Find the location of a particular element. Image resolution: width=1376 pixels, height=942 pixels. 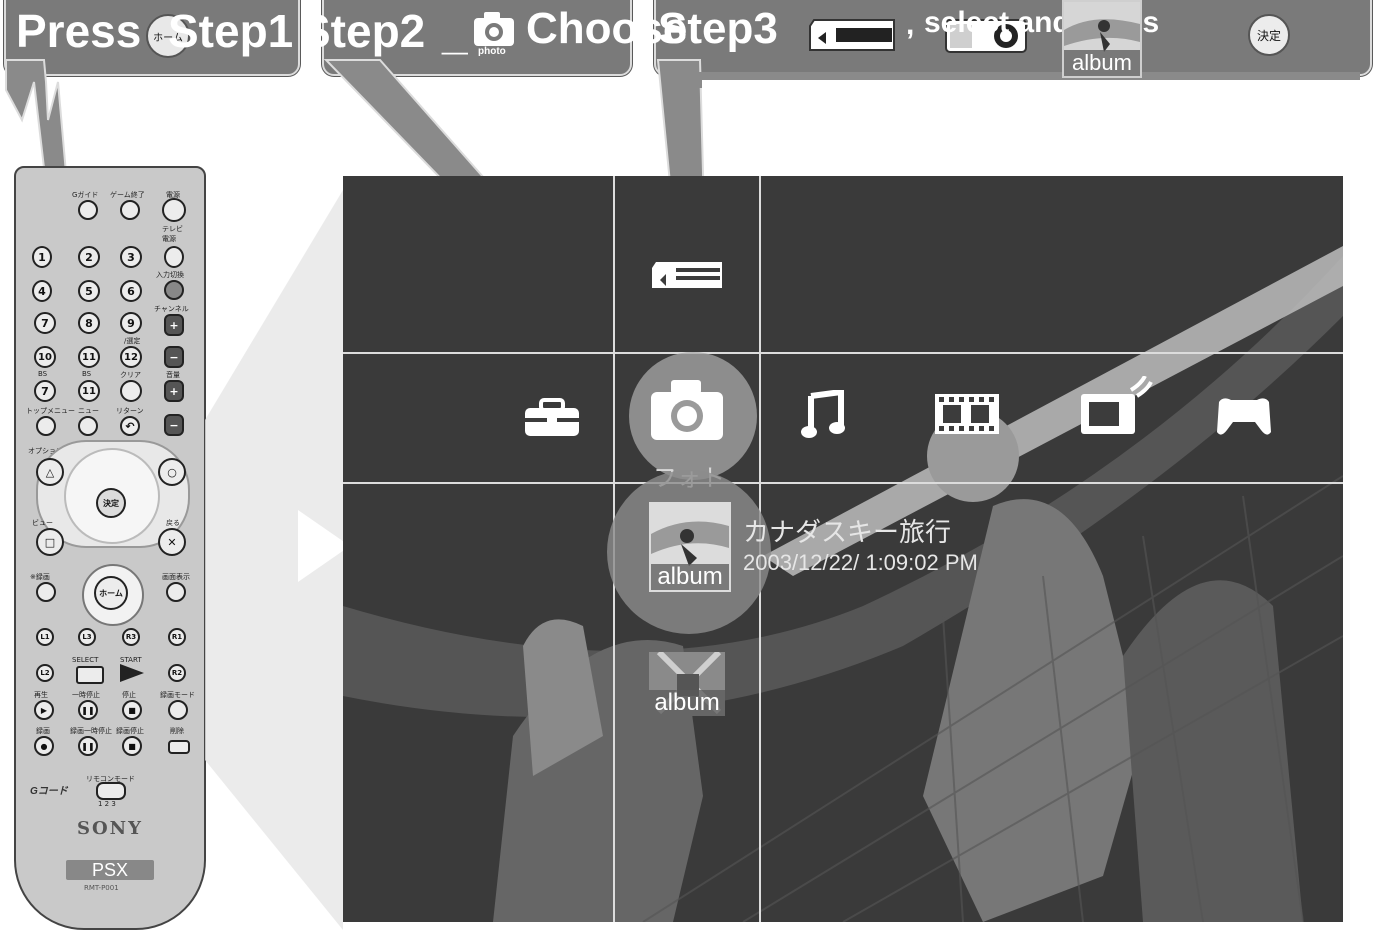

album-thumbnail-2: album is located at coordinates (687, 684).